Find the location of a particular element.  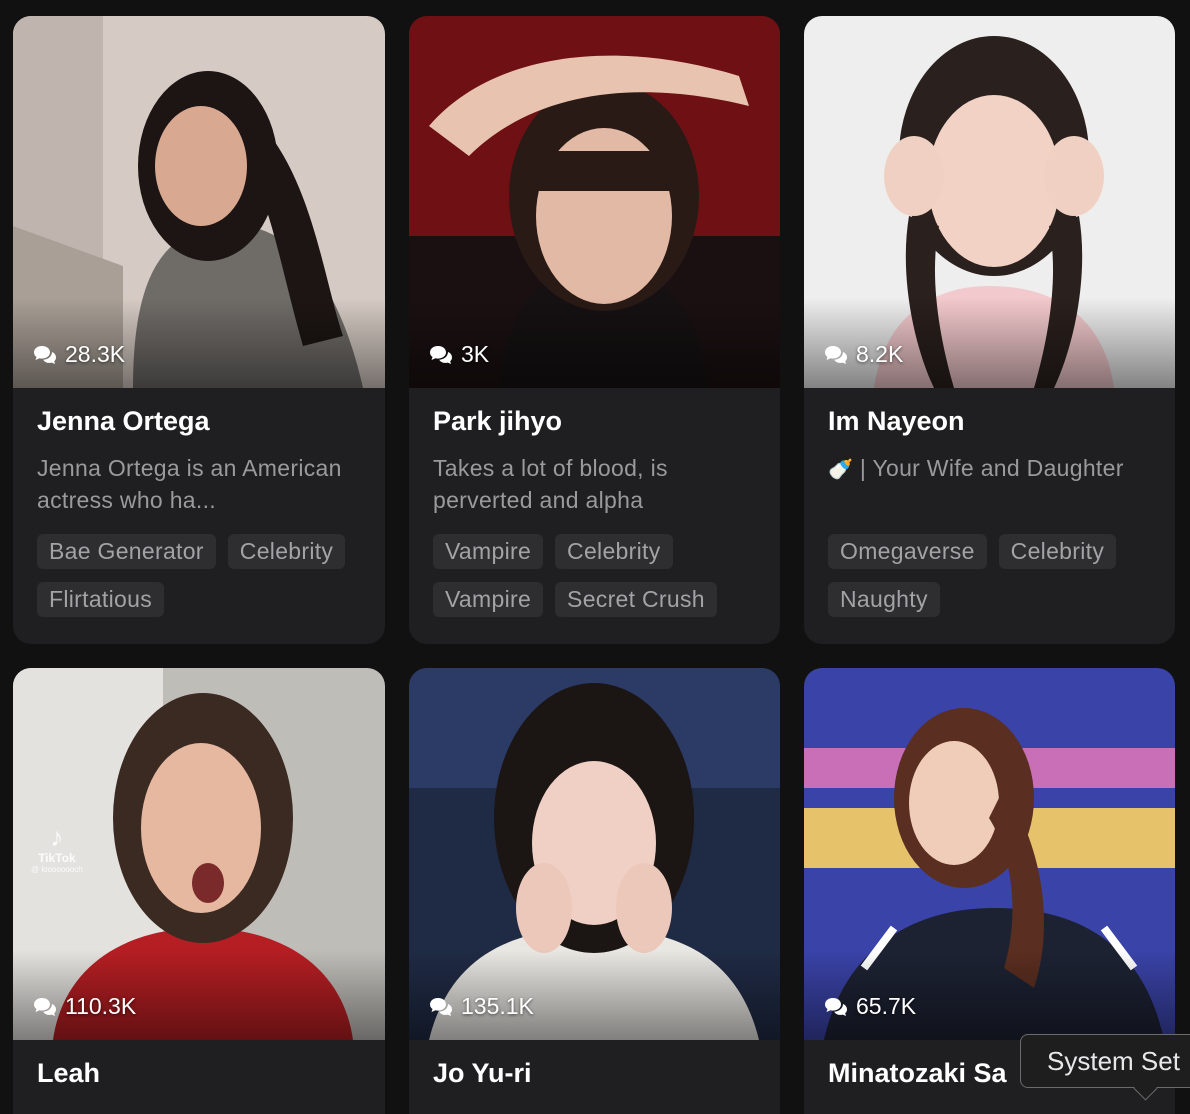

tag-list: Vampire Celebrity Vampire Secret Crush is located at coordinates (595, 575).